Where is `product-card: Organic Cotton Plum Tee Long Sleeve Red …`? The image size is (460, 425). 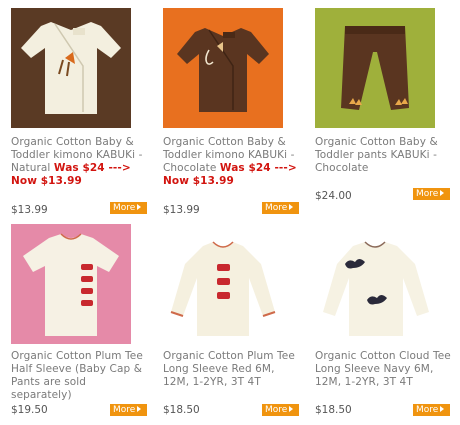 product-card: Organic Cotton Plum Tee Long Sleeve Red … is located at coordinates (233, 324).